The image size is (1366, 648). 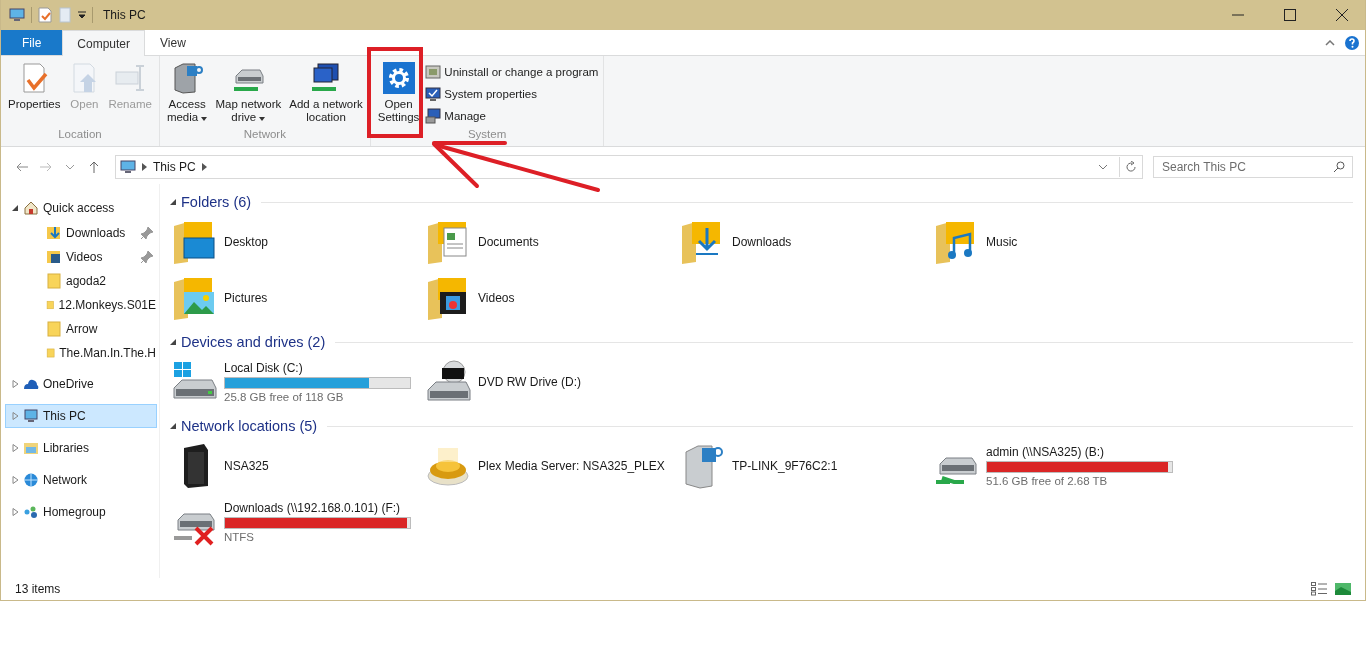 What do you see at coordinates (253, 342) in the screenshot?
I see `section-heading: Devices and drives (2)` at bounding box center [253, 342].